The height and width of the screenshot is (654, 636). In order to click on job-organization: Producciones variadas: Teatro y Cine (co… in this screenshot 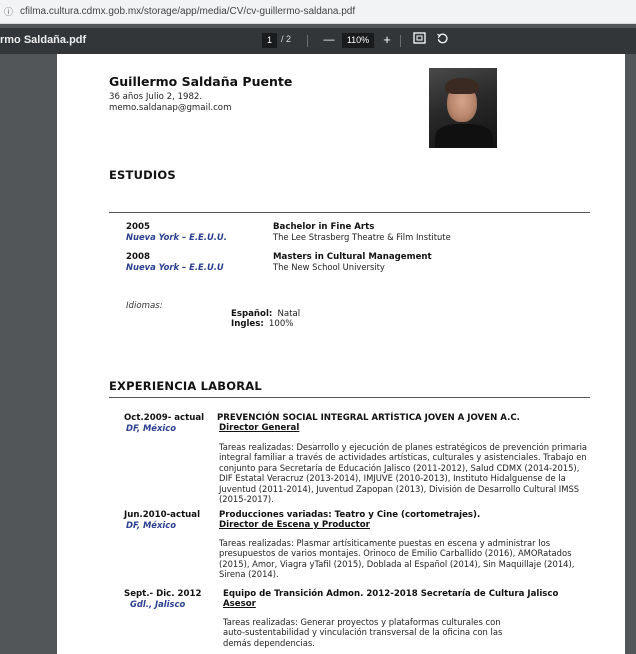, I will do `click(350, 515)`.